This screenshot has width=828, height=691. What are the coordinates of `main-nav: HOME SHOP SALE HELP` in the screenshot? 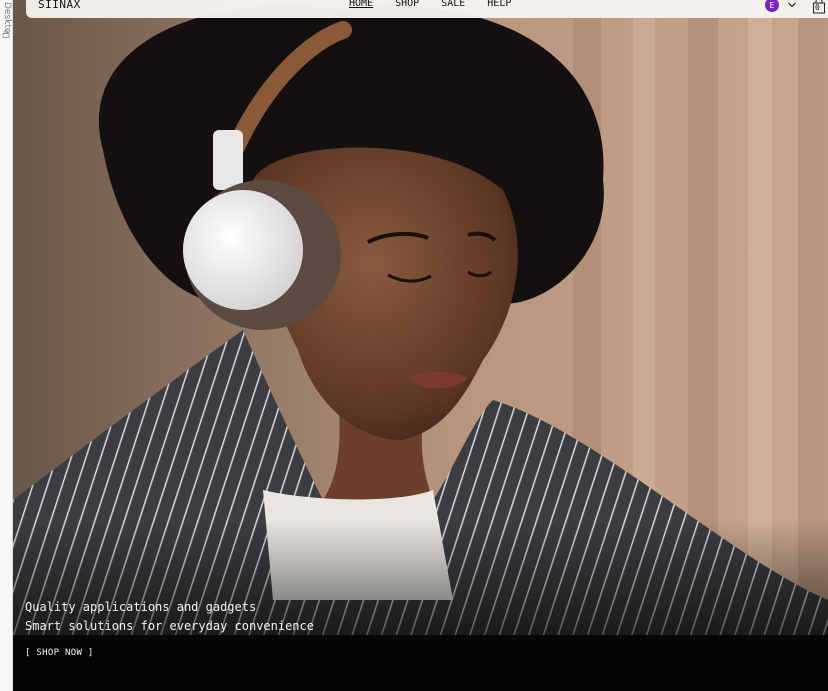 It's located at (430, 4).